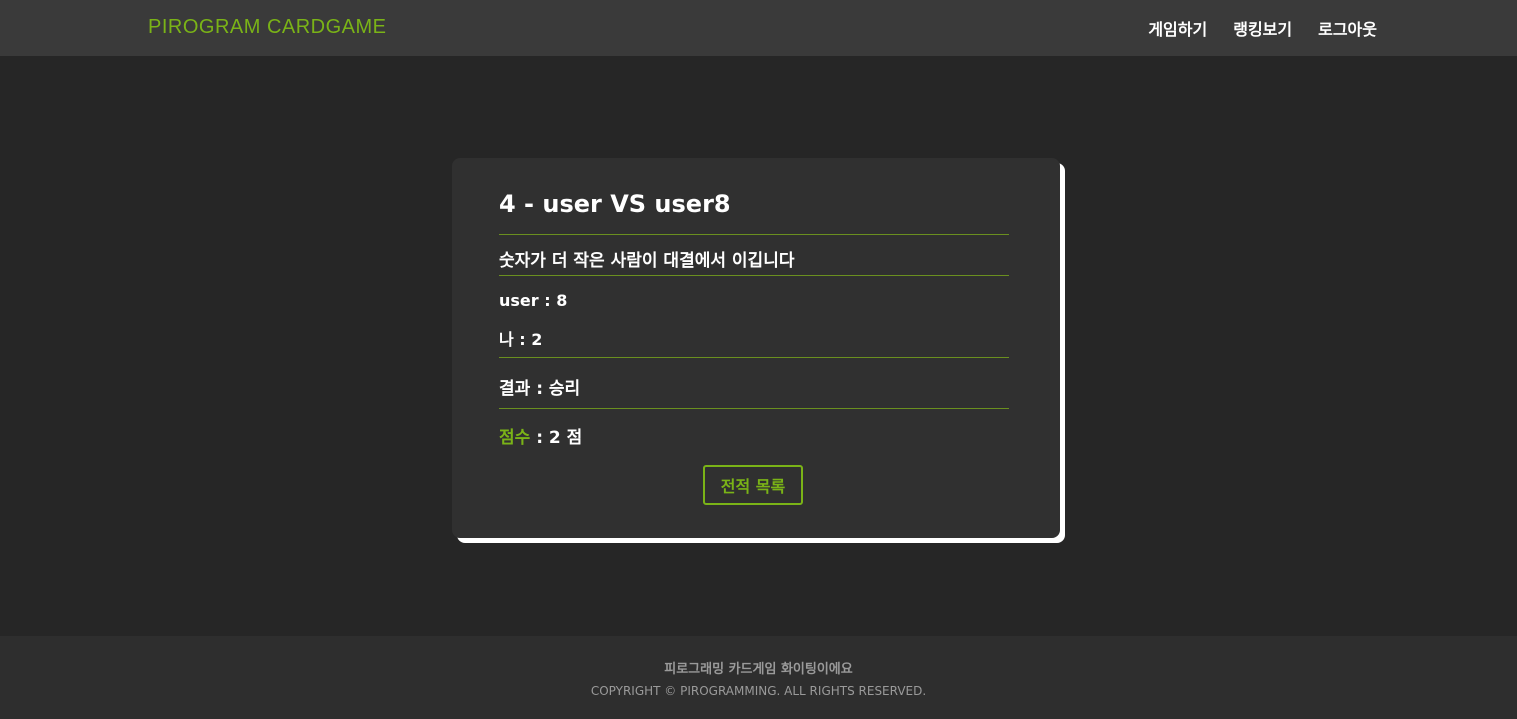  Describe the element at coordinates (540, 389) in the screenshot. I see `match-result: 결과 : 승리` at that location.